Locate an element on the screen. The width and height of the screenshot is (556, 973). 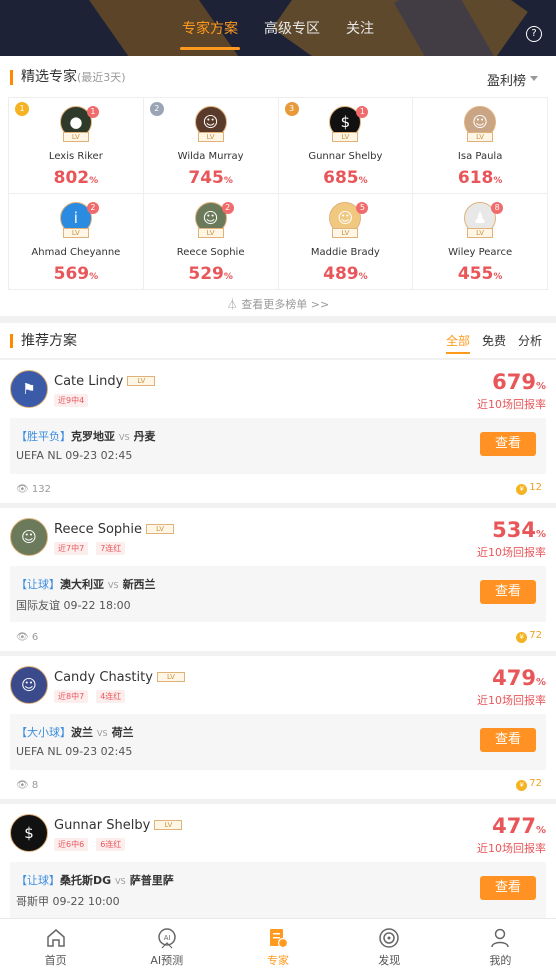
count-badge: 1 is located at coordinates (92, 112).